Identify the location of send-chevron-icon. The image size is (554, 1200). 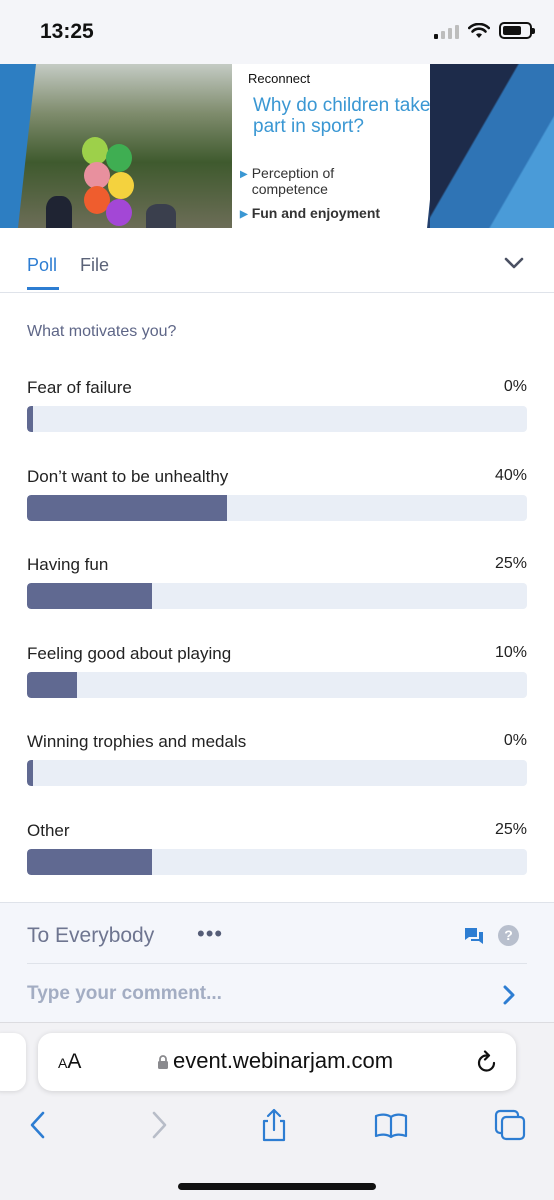
(509, 995).